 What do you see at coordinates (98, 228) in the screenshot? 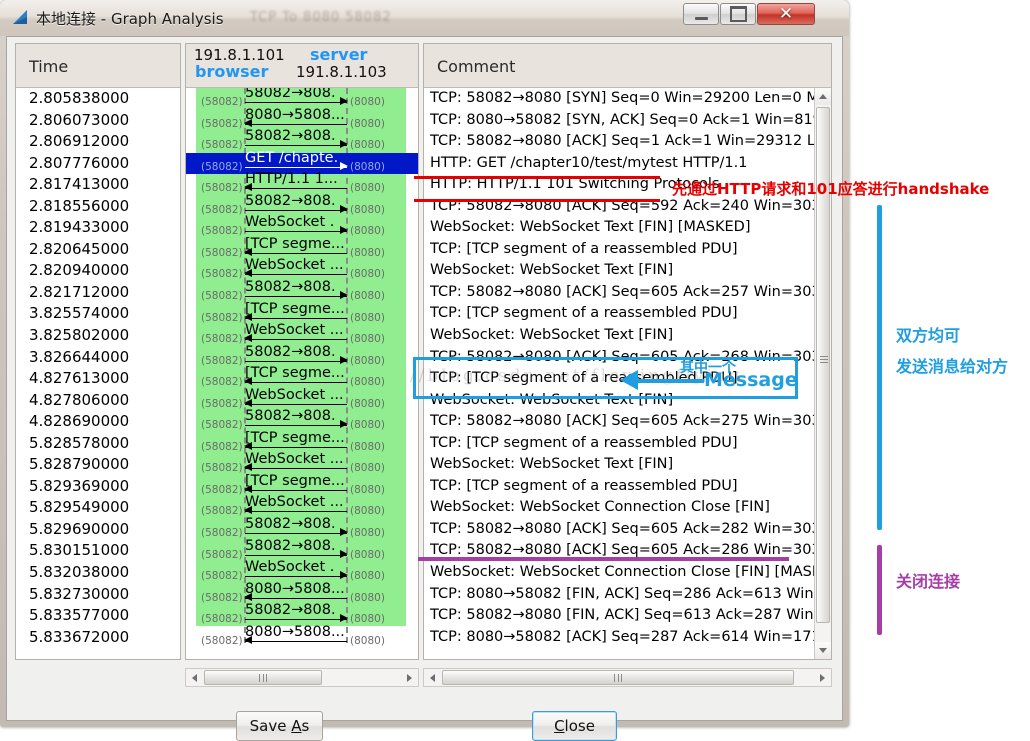
I see `time-row: 2.819433000` at bounding box center [98, 228].